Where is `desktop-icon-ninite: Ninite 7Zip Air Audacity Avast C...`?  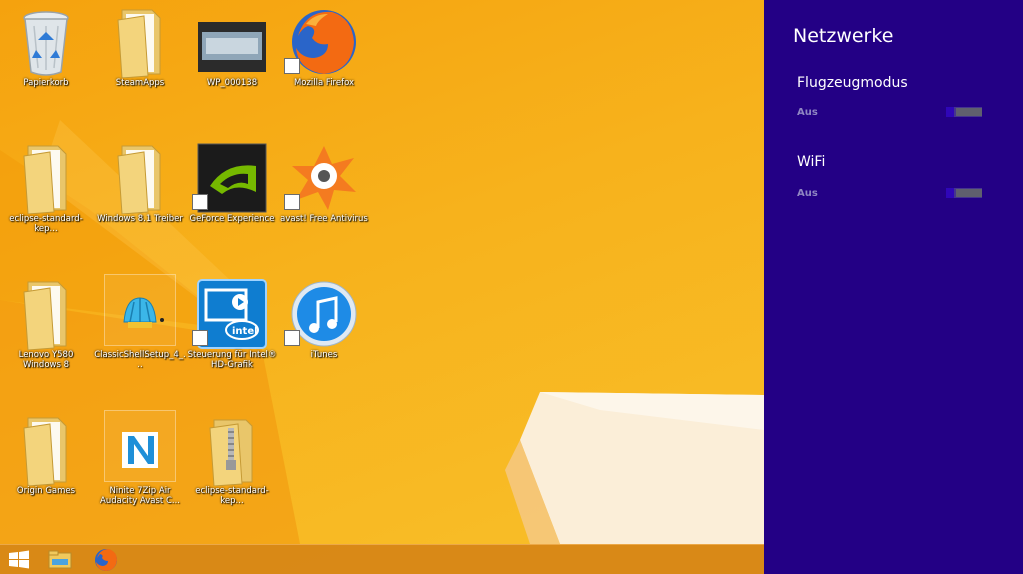
desktop-icon-ninite: Ninite 7Zip Air Audacity Avast C... is located at coordinates (140, 469).